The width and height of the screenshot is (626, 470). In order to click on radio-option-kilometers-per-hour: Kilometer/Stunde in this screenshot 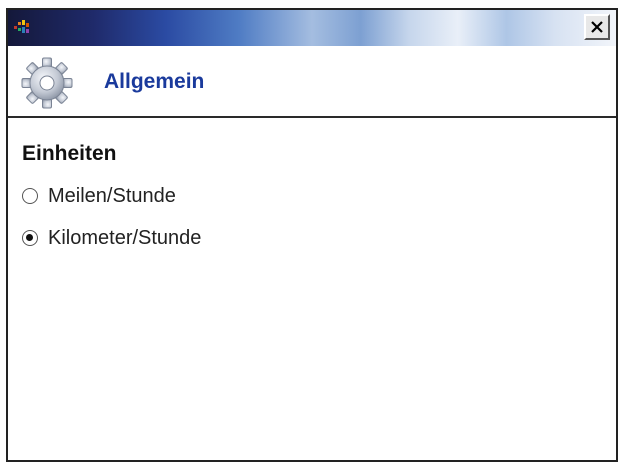, I will do `click(111, 238)`.